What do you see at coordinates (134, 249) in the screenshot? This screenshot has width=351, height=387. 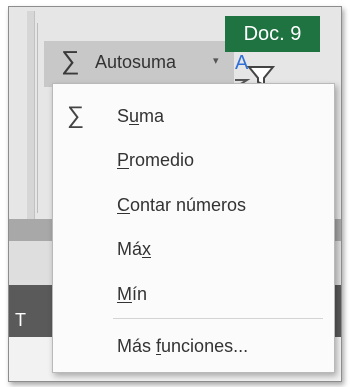 I see `menu-item-label: Máx` at bounding box center [134, 249].